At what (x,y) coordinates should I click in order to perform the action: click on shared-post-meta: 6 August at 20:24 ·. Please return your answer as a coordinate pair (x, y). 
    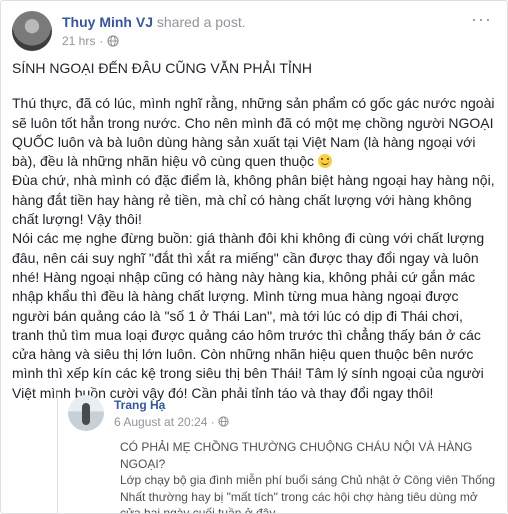
    Looking at the image, I should click on (171, 422).